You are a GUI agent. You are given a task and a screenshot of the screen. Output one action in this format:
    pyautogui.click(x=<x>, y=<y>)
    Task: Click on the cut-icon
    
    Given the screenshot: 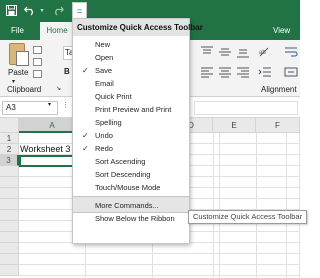 What is the action you would take?
    pyautogui.click(x=37, y=50)
    